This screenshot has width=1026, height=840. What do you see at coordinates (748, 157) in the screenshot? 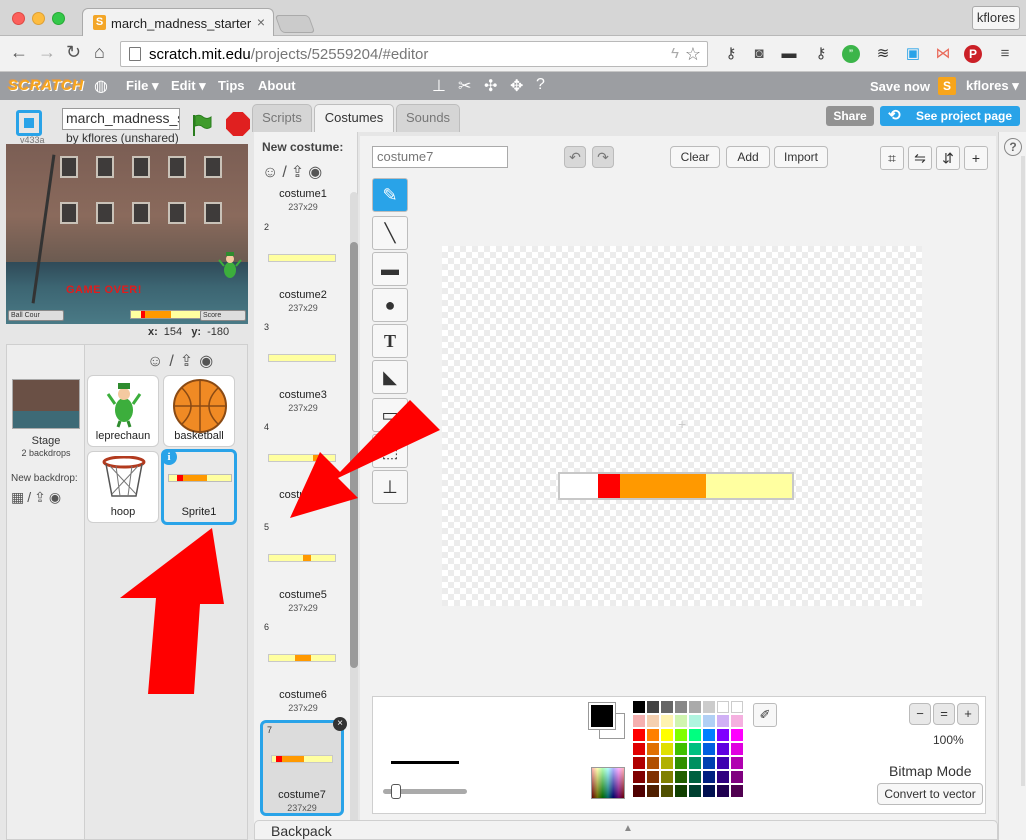
I see `add-button: Add` at bounding box center [748, 157].